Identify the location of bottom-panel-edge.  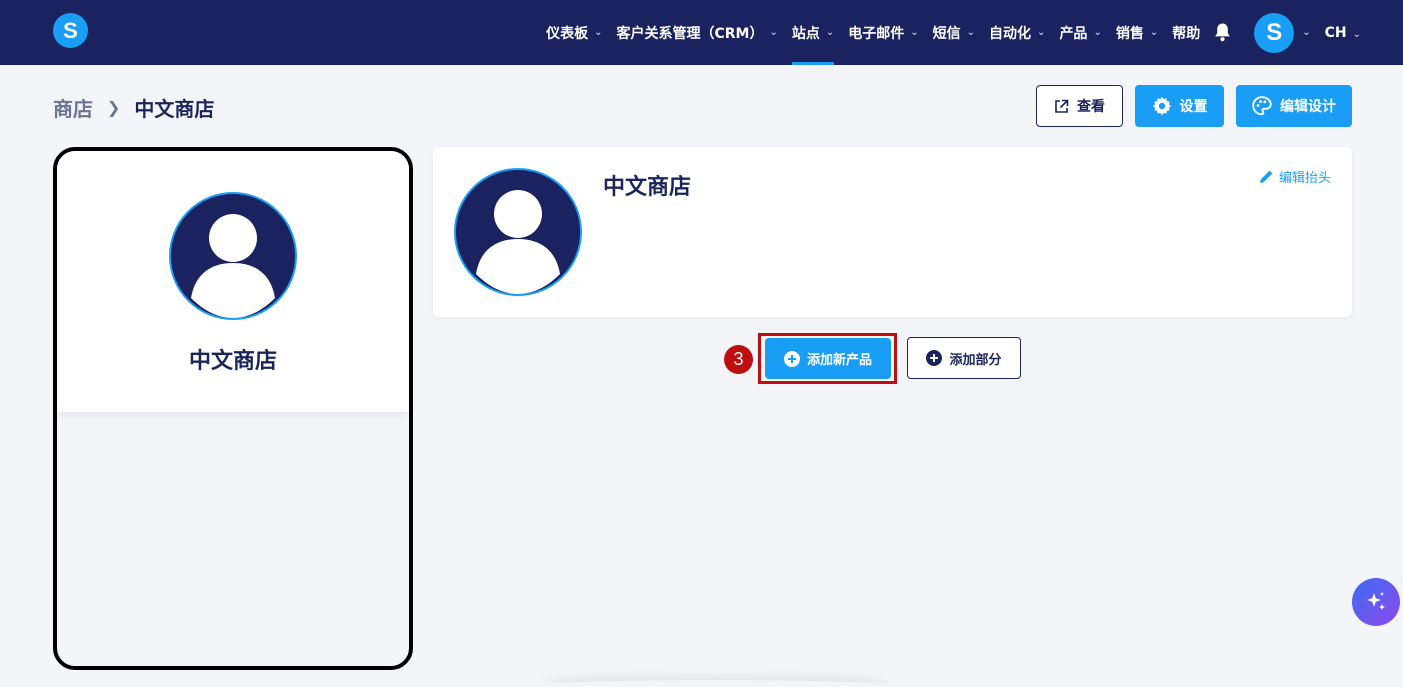
(715, 683).